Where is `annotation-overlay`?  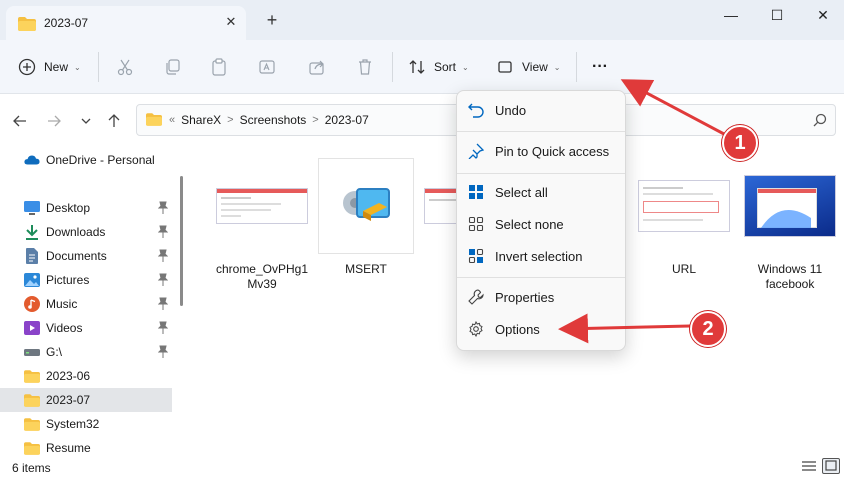 annotation-overlay is located at coordinates (641, 211).